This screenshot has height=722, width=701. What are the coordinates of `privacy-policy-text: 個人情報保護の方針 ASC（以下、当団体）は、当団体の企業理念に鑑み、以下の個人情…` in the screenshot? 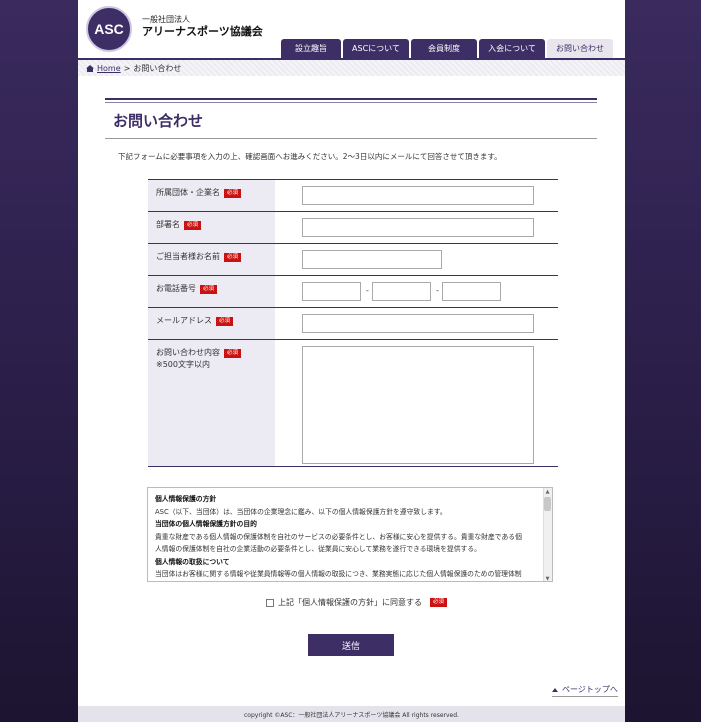 It's located at (350, 535).